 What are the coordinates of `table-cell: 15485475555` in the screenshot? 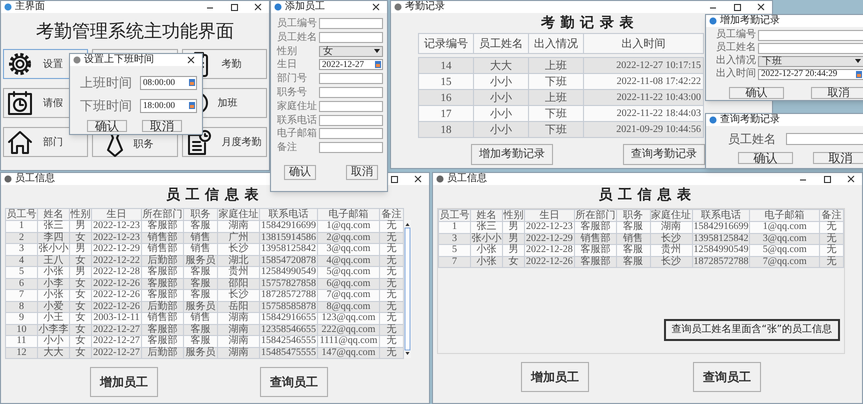 It's located at (289, 352).